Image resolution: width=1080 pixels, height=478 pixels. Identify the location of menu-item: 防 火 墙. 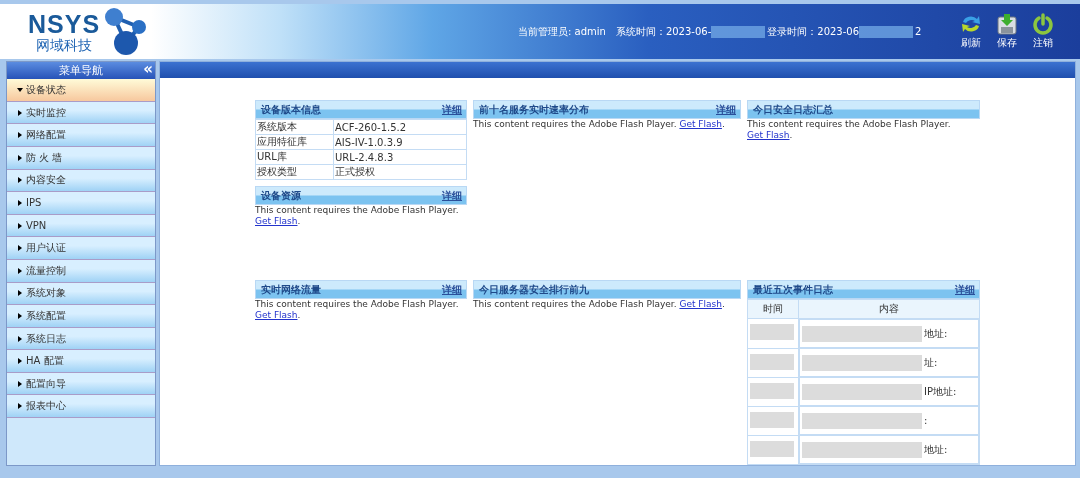
(81, 158).